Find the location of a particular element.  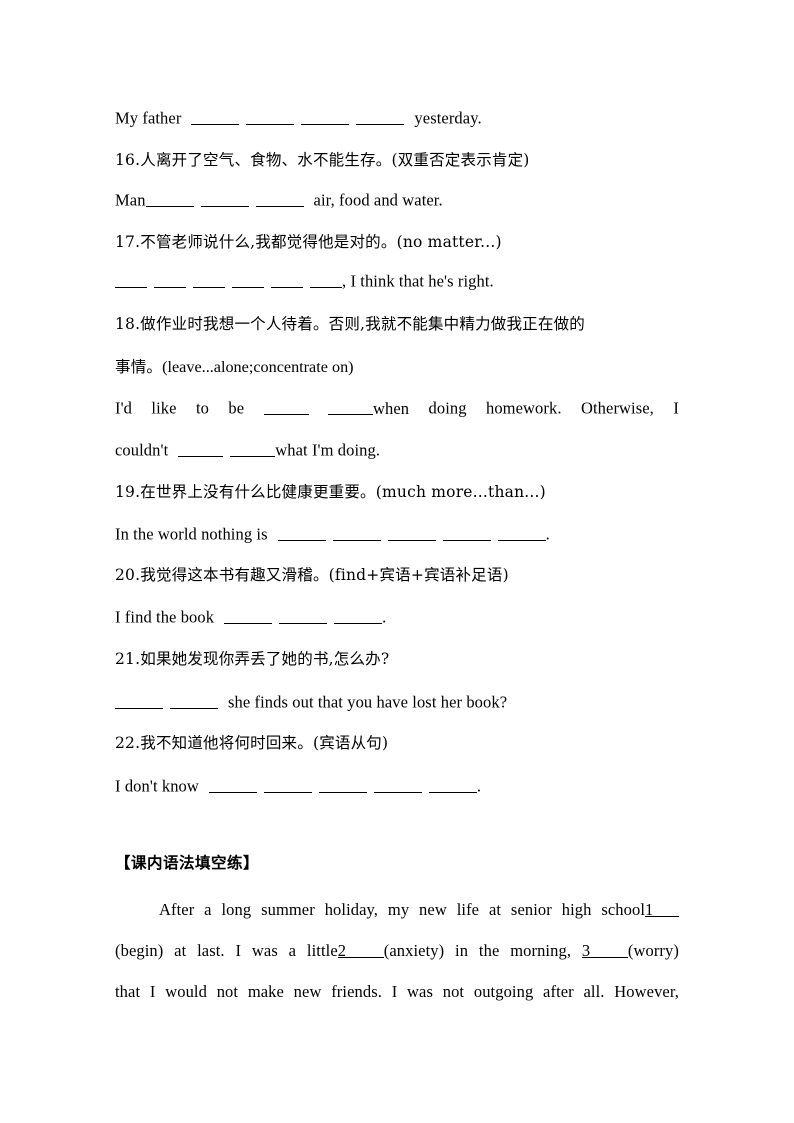

question-19-prompt: 19.在世界上没有什么比健康更重要。(much more...than...) is located at coordinates (330, 492).